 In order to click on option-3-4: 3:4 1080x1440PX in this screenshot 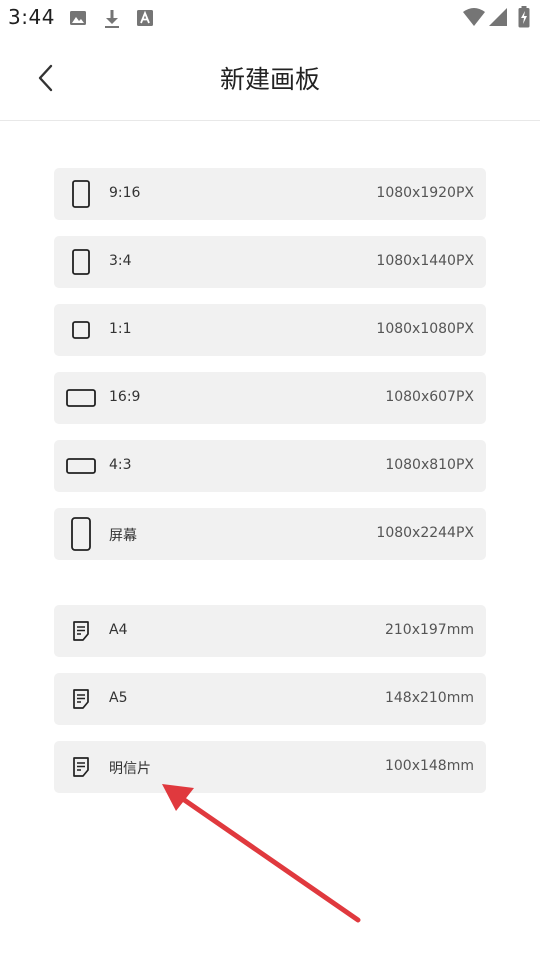, I will do `click(270, 262)`.